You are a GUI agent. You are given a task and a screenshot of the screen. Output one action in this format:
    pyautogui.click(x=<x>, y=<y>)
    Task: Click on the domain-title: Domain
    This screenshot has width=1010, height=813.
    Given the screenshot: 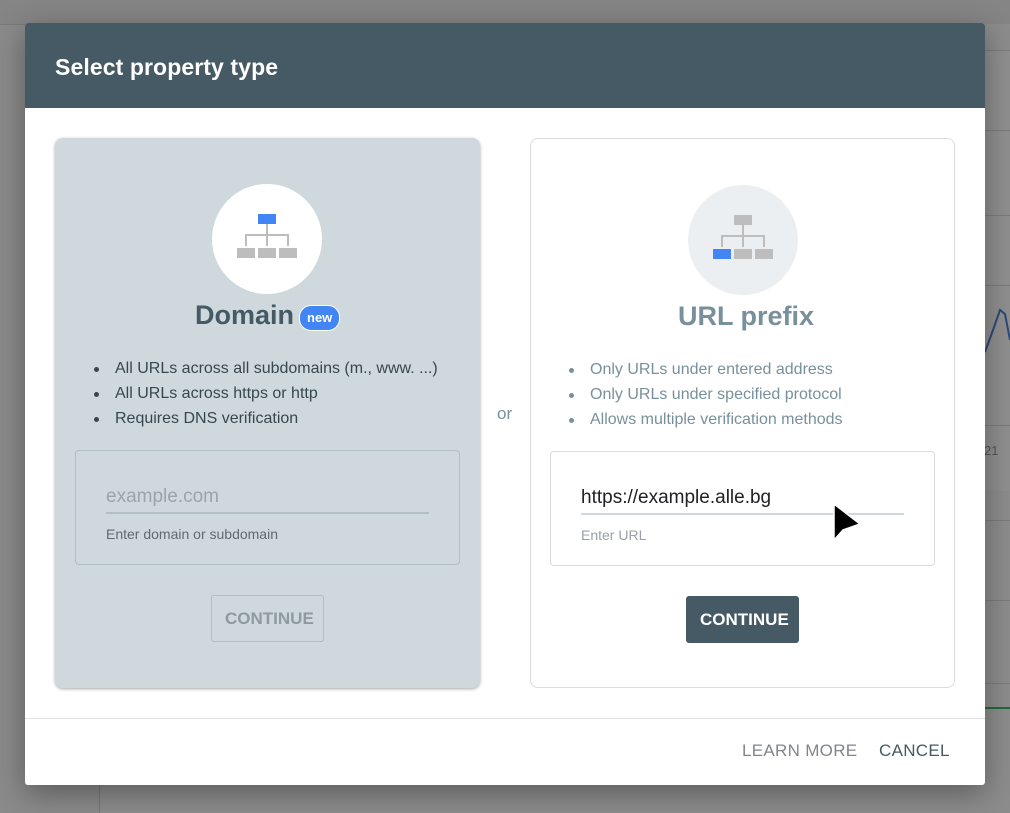 What is the action you would take?
    pyautogui.click(x=245, y=315)
    